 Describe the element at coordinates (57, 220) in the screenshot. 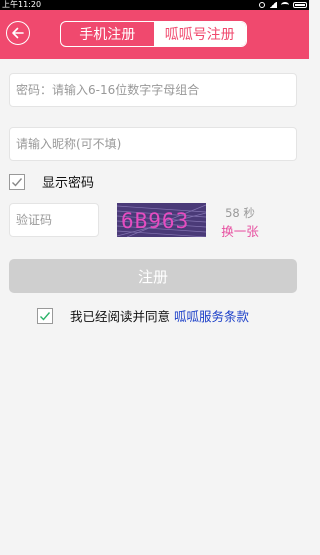

I see `captcha-input` at that location.